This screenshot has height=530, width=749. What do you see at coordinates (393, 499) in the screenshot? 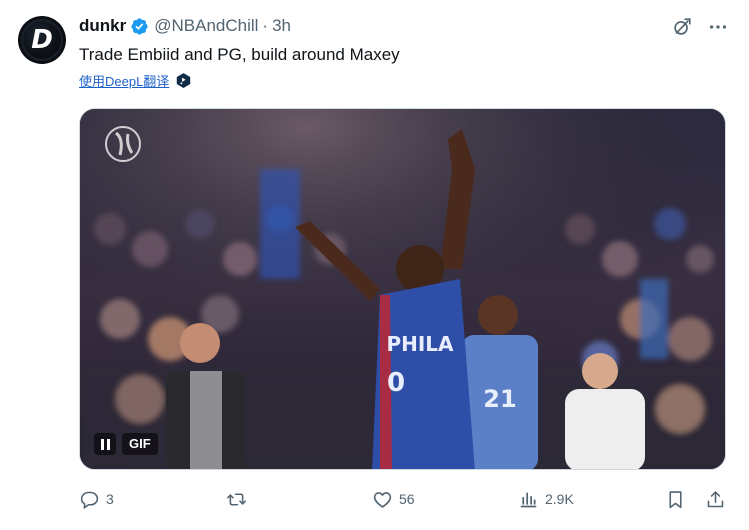
I see `like-button: 56` at bounding box center [393, 499].